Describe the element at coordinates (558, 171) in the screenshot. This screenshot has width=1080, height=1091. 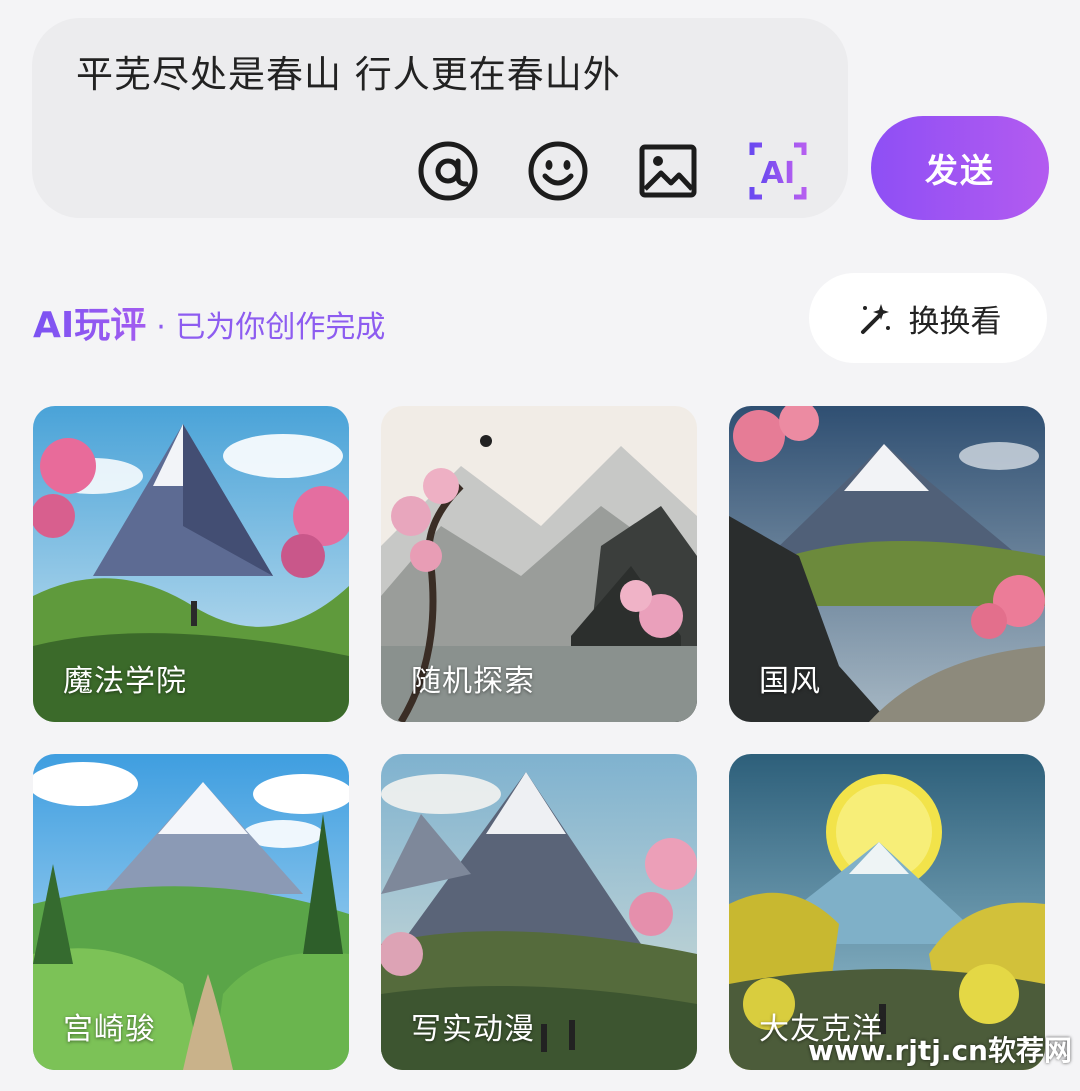
I see `emoji-icon` at that location.